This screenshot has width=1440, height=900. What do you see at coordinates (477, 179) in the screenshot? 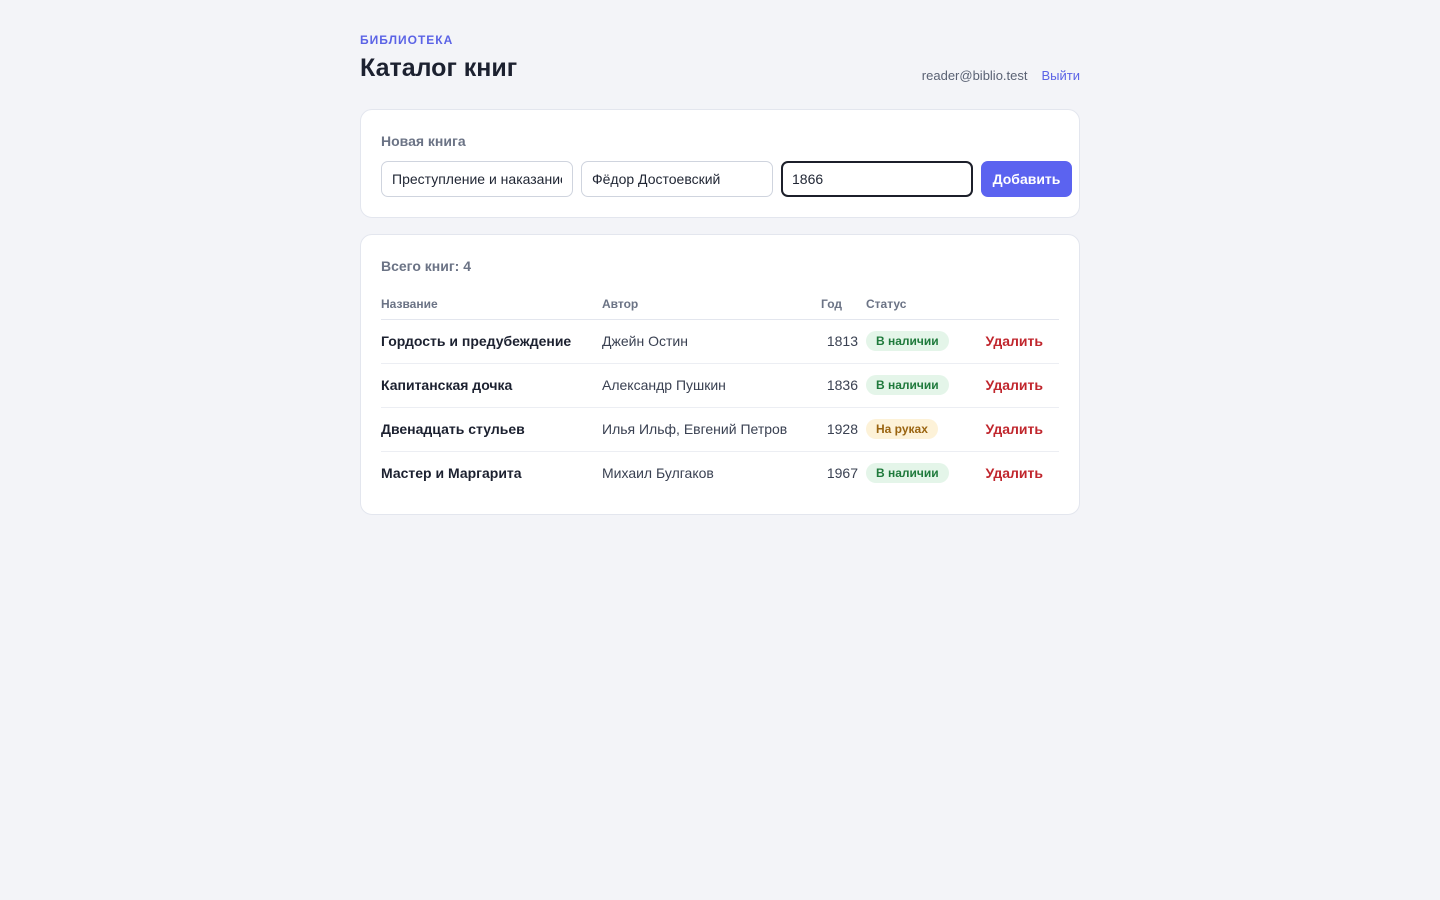
I see `book-title-input` at bounding box center [477, 179].